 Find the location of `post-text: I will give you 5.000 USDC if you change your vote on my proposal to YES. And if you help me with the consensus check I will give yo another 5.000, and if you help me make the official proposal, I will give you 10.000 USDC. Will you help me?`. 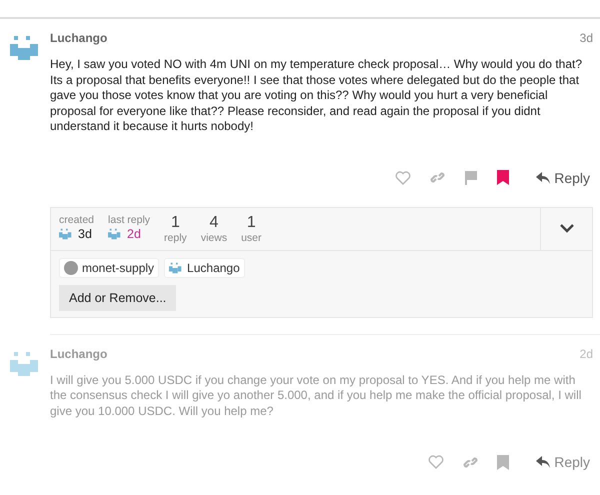

post-text: I will give you 5.000 USDC if you change your vote on my proposal to YES. And if you help me with the consensus check I will give yo another 5.000, and if you help me make the official proposal, I will give you 10.000 USDC. Will you help me? is located at coordinates (316, 395).